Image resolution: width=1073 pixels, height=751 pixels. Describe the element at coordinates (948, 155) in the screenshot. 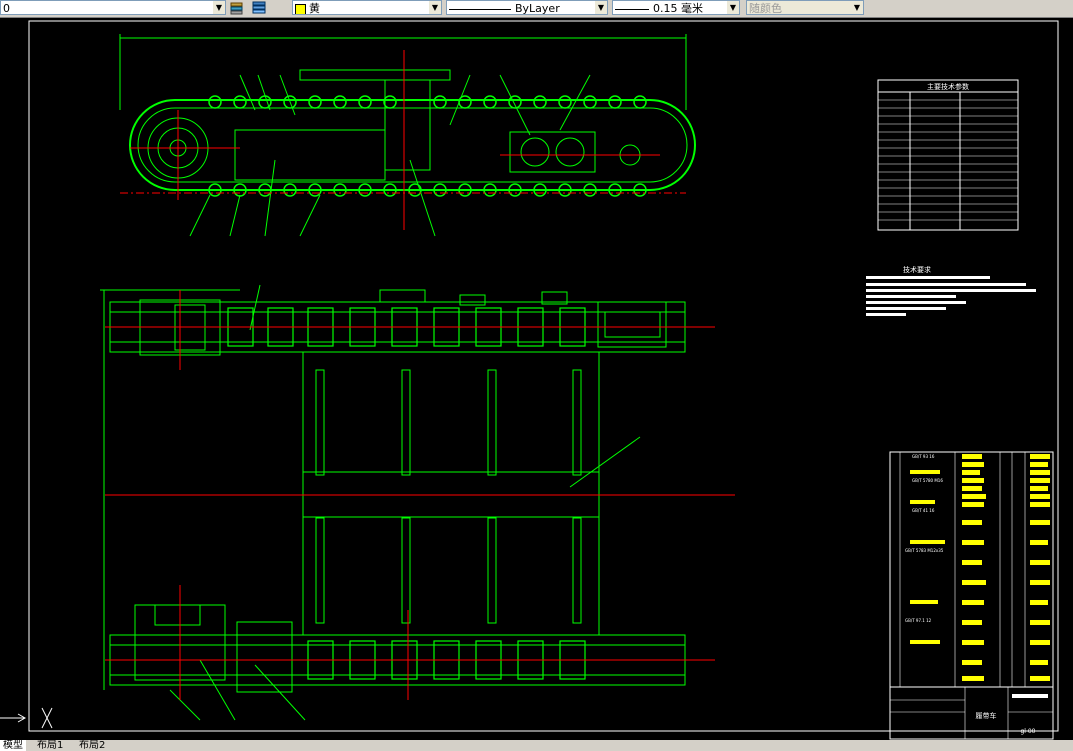

I see `tech-parameter-table: 主要技术参数` at that location.